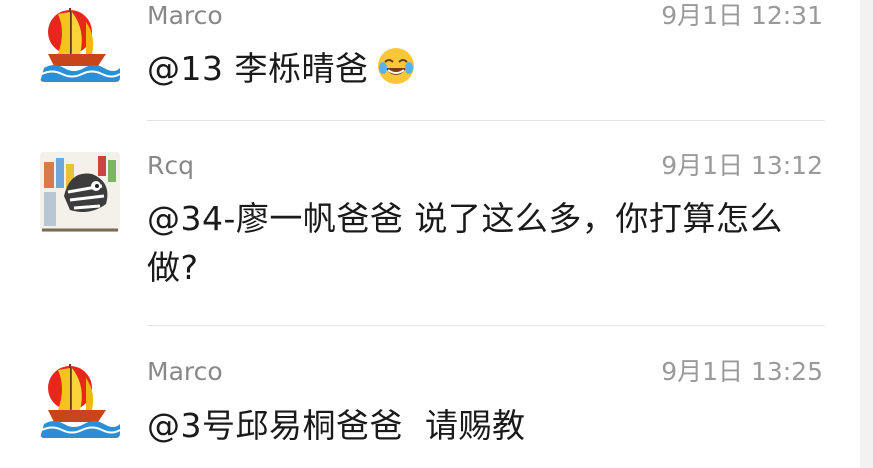  I want to click on comment-time: 9月1日 13:25, so click(742, 371).